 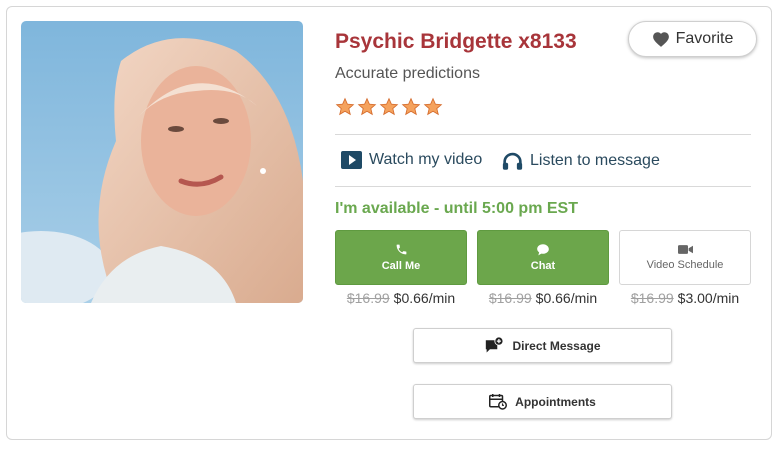 What do you see at coordinates (543, 250) in the screenshot?
I see `chat-bubble-icon` at bounding box center [543, 250].